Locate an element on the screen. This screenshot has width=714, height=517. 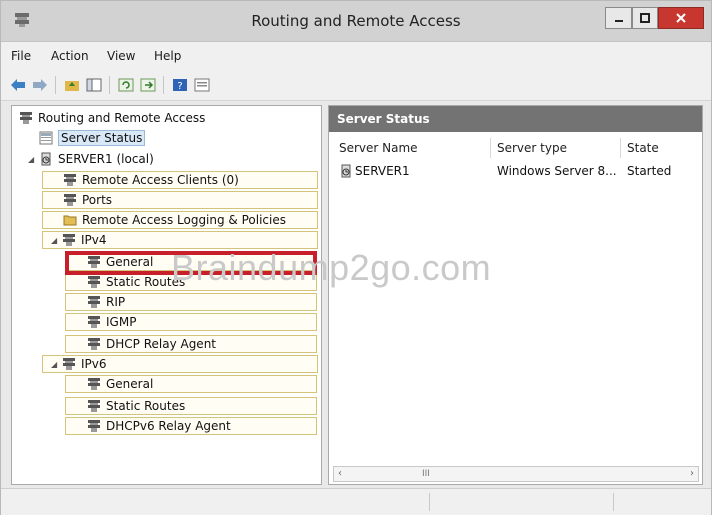
tree-item-label: RIP is located at coordinates (116, 302).